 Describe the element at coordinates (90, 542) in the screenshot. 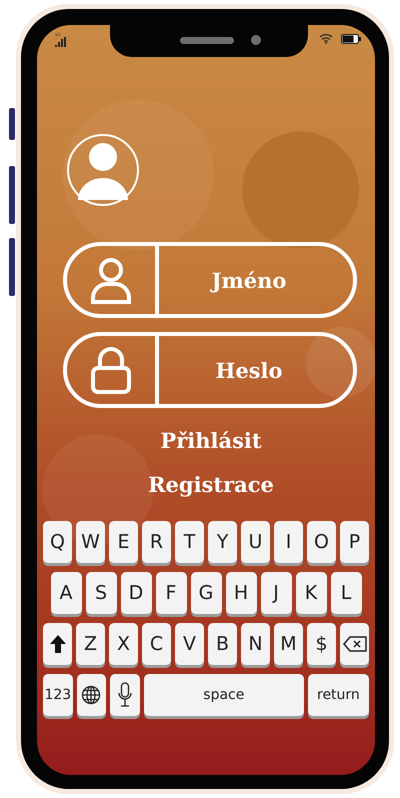

I see `keyboard-key: W` at that location.